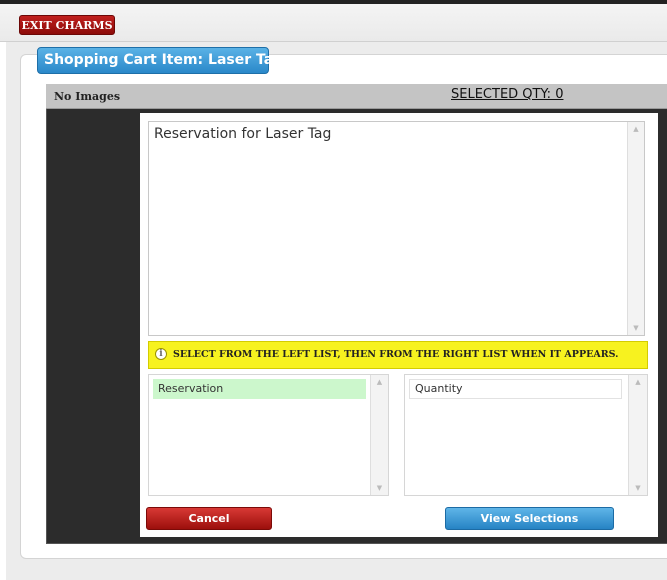  Describe the element at coordinates (209, 518) in the screenshot. I see `cancel-button: Cancel` at that location.